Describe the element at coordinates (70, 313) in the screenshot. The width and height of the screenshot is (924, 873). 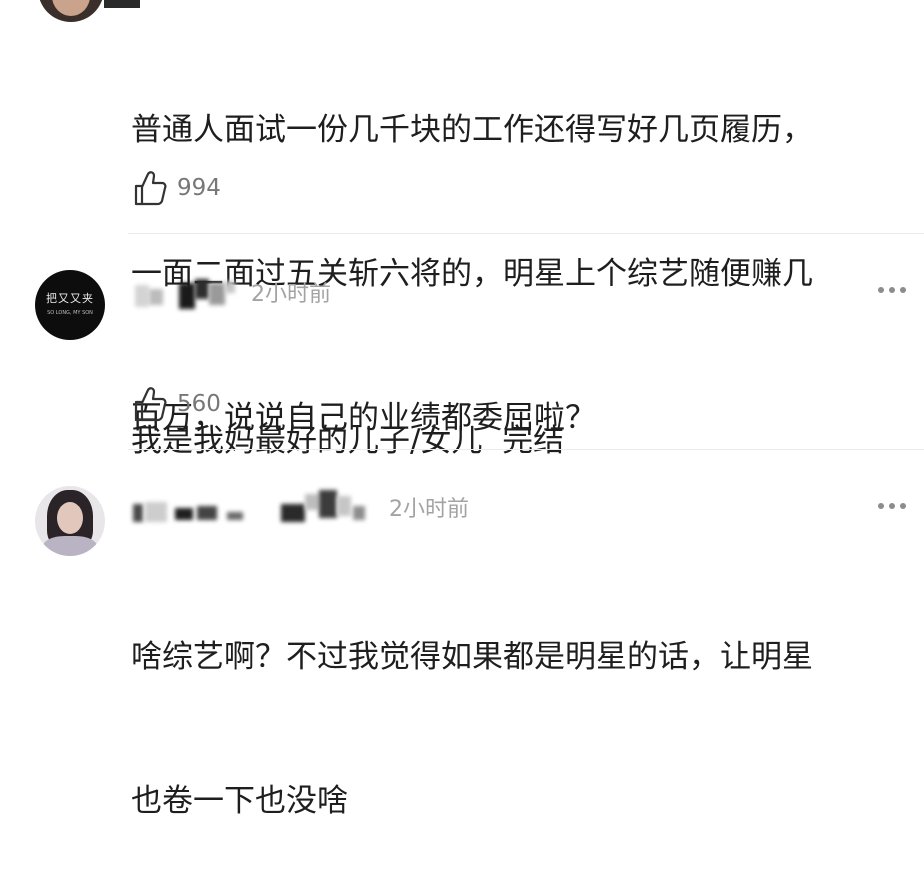
I see `avatar-subtext: SO LONG, MY SON` at that location.